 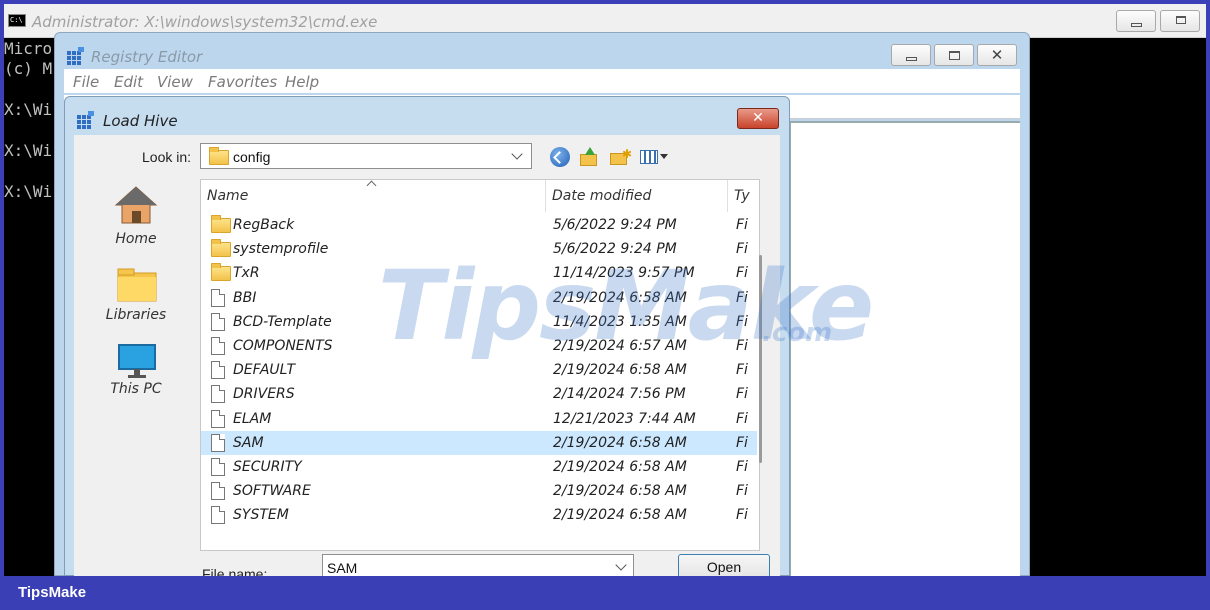 I want to click on look-in-value: config, so click(x=252, y=157).